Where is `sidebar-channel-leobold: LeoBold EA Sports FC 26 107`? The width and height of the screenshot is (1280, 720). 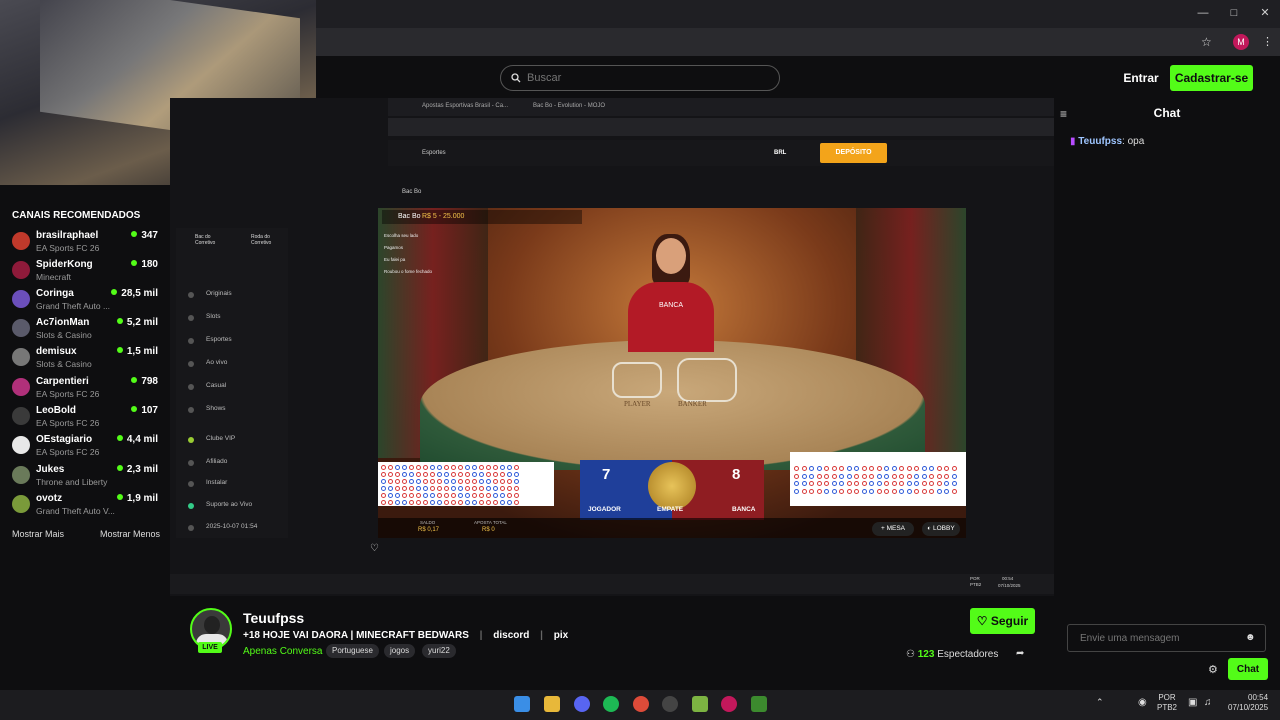 sidebar-channel-leobold: LeoBold EA Sports FC 26 107 is located at coordinates (87, 419).